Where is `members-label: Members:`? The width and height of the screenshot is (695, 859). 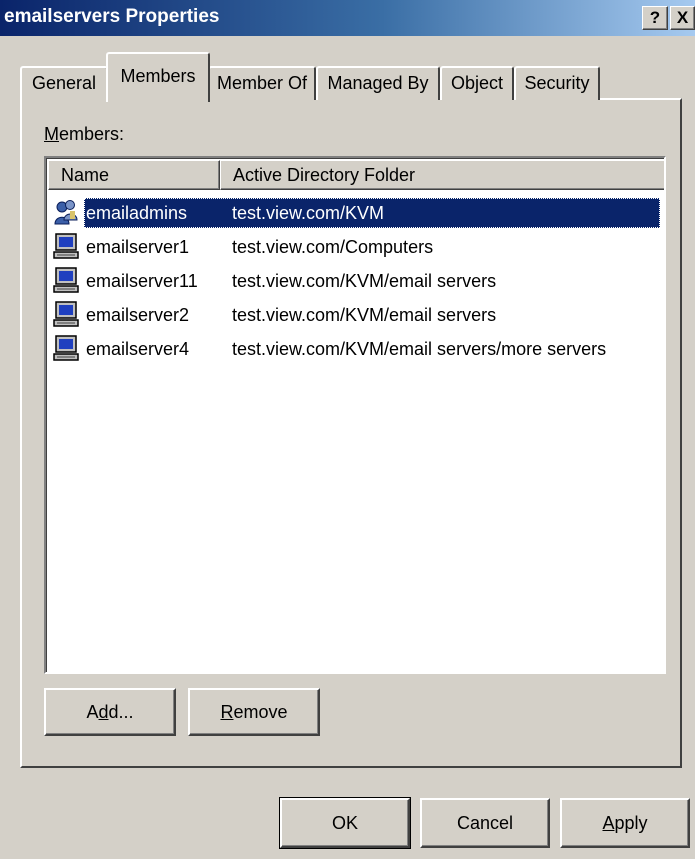
members-label: Members: is located at coordinates (84, 134).